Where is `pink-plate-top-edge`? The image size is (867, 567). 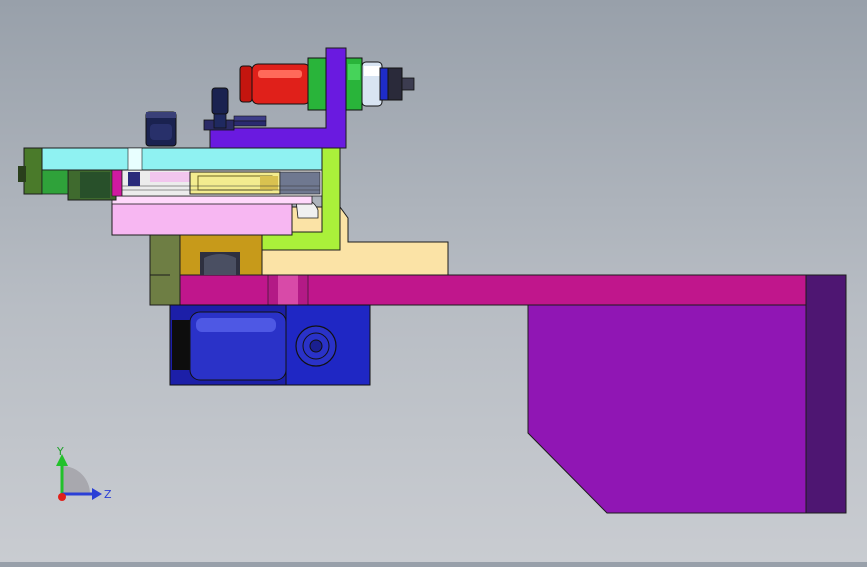 pink-plate-top-edge is located at coordinates (212, 200).